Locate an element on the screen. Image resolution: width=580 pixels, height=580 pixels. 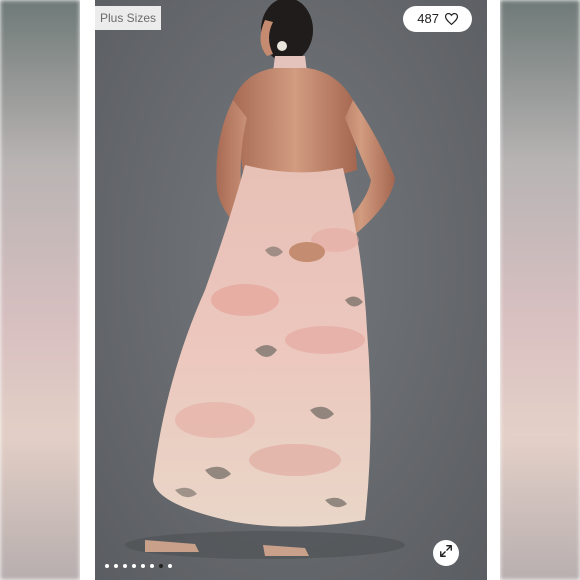
expand-button is located at coordinates (446, 553).